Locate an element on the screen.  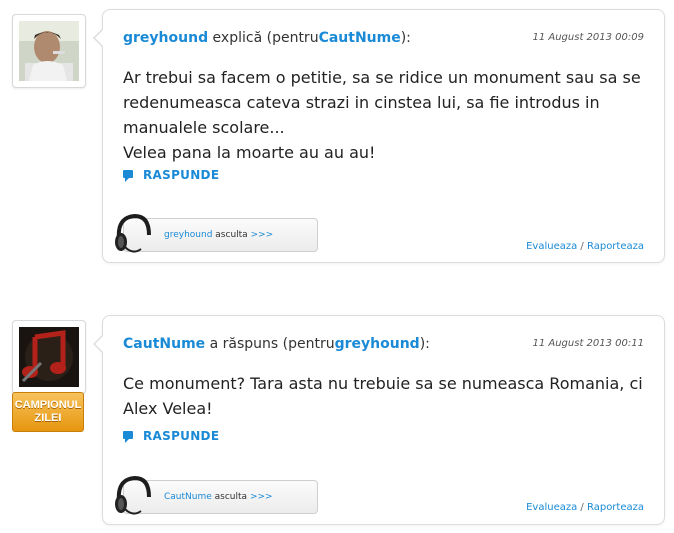
comment-verb: a răspuns is located at coordinates (244, 344).